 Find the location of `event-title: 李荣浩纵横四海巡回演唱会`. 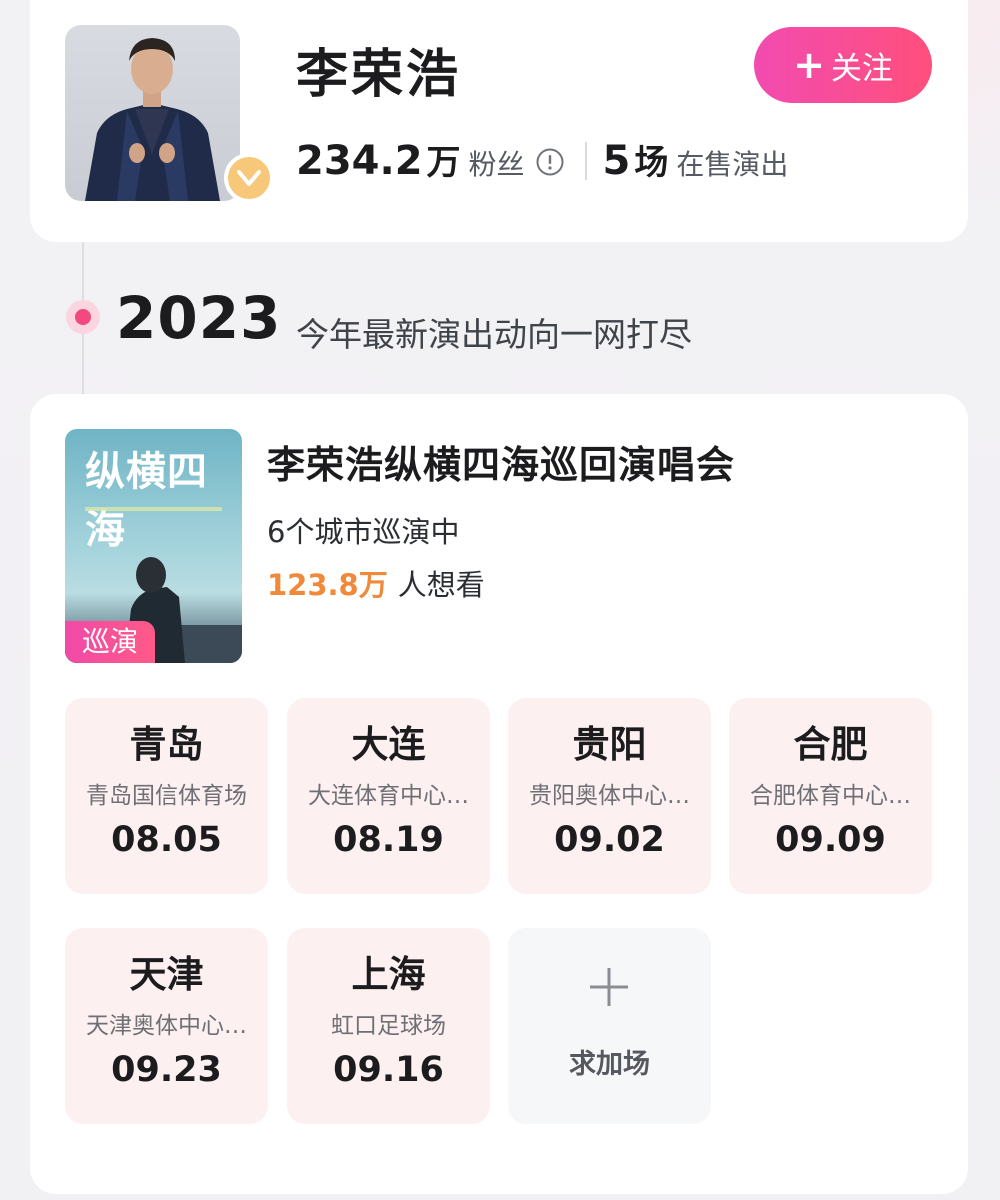

event-title: 李荣浩纵横四海巡回演唱会 is located at coordinates (501, 461).